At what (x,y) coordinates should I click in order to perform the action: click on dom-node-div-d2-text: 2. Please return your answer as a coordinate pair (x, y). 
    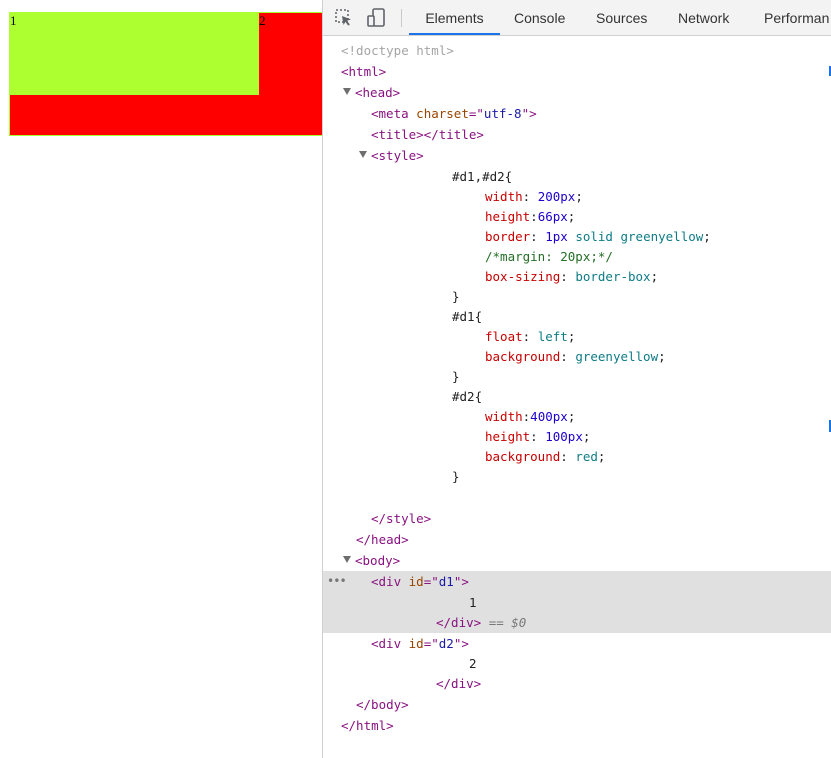
    Looking at the image, I should click on (577, 663).